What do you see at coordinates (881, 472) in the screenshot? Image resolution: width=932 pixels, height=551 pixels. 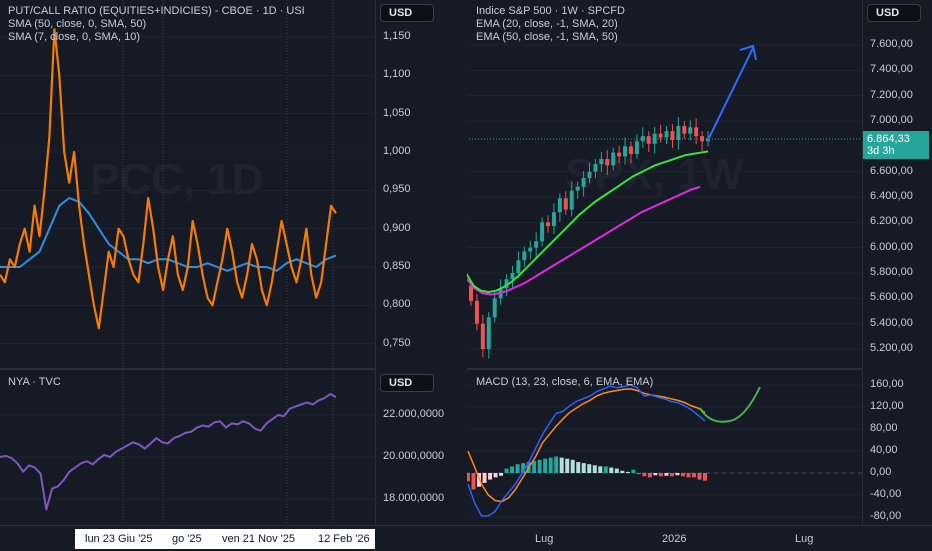 I see `macd-tick-label: 0,00` at bounding box center [881, 472].